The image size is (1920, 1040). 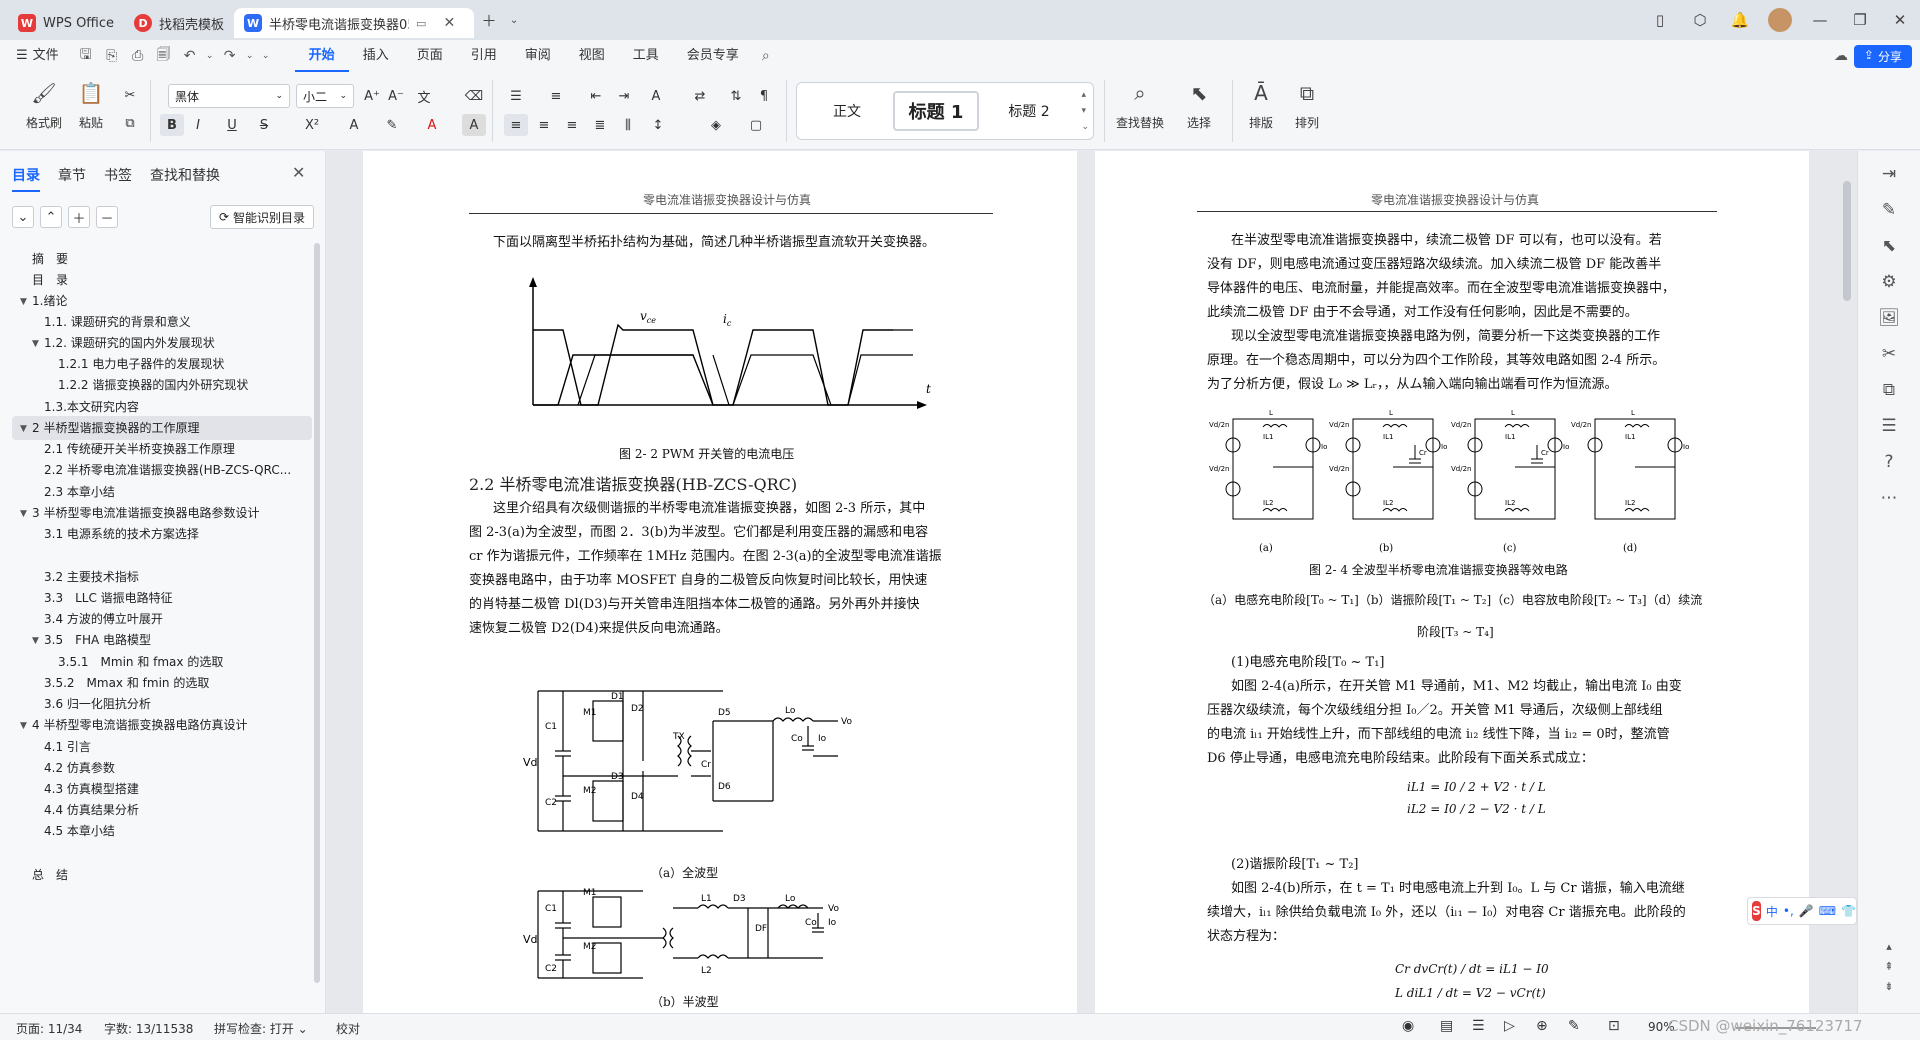 What do you see at coordinates (421, 23) in the screenshot?
I see `window-restore-icon: ▭` at bounding box center [421, 23].